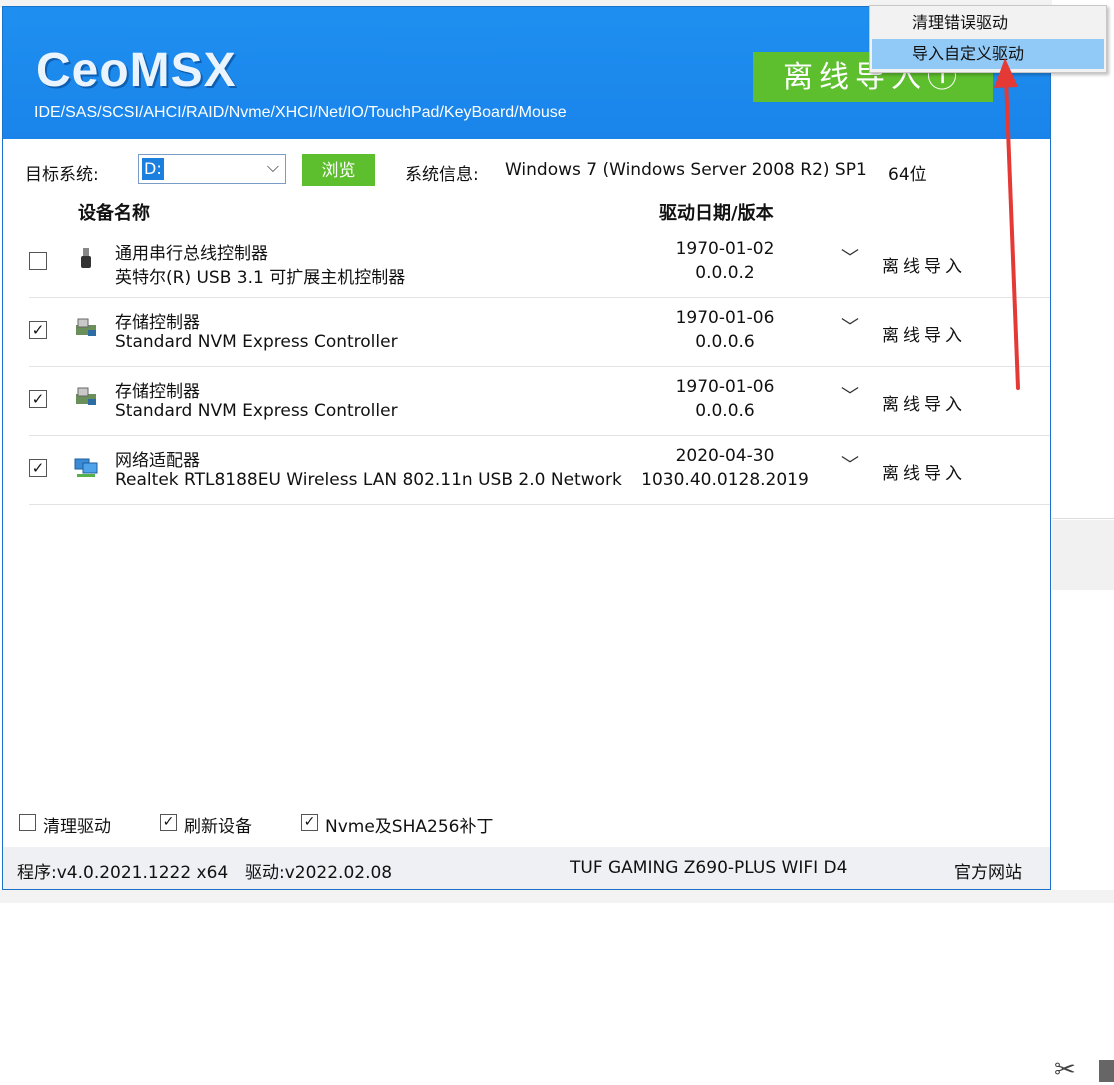  I want to click on option-label: 清理驱动, so click(77, 827).